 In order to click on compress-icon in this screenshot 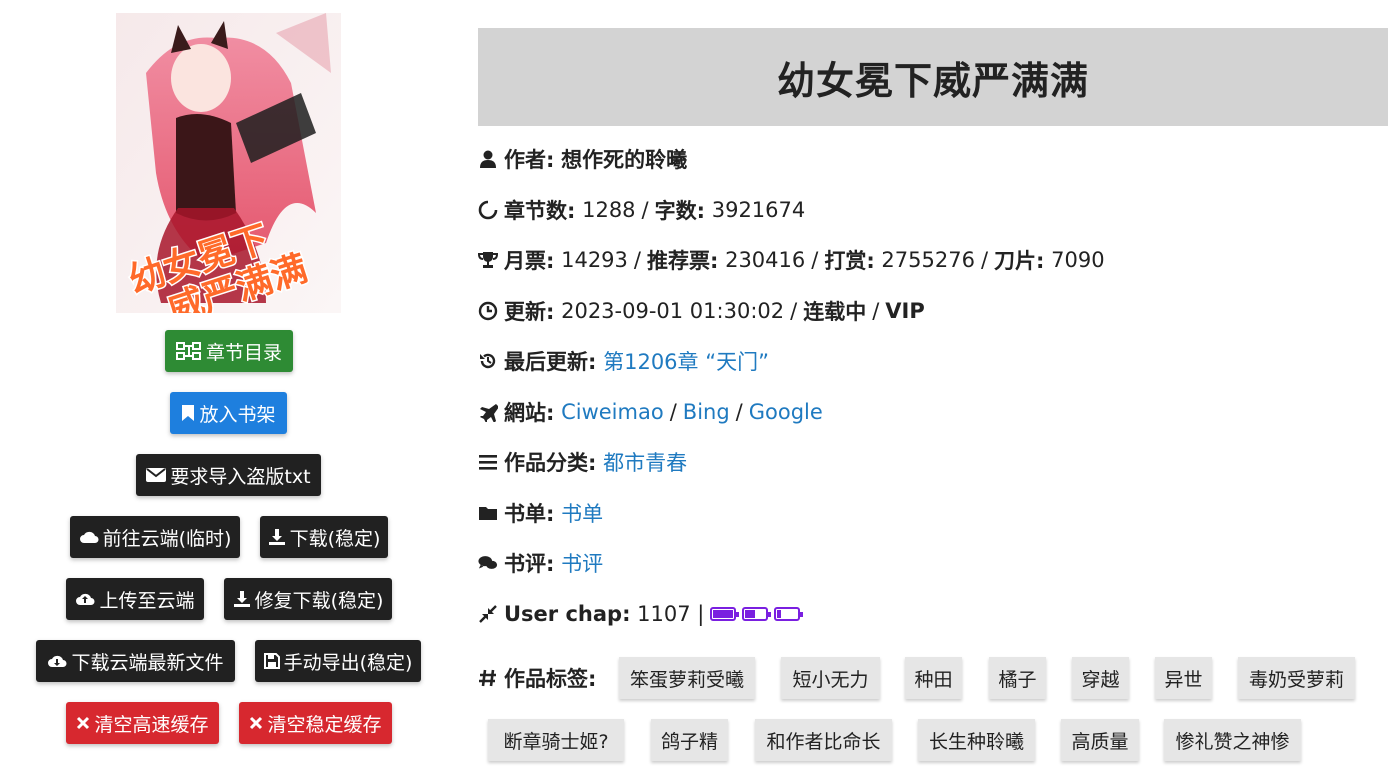, I will do `click(488, 614)`.